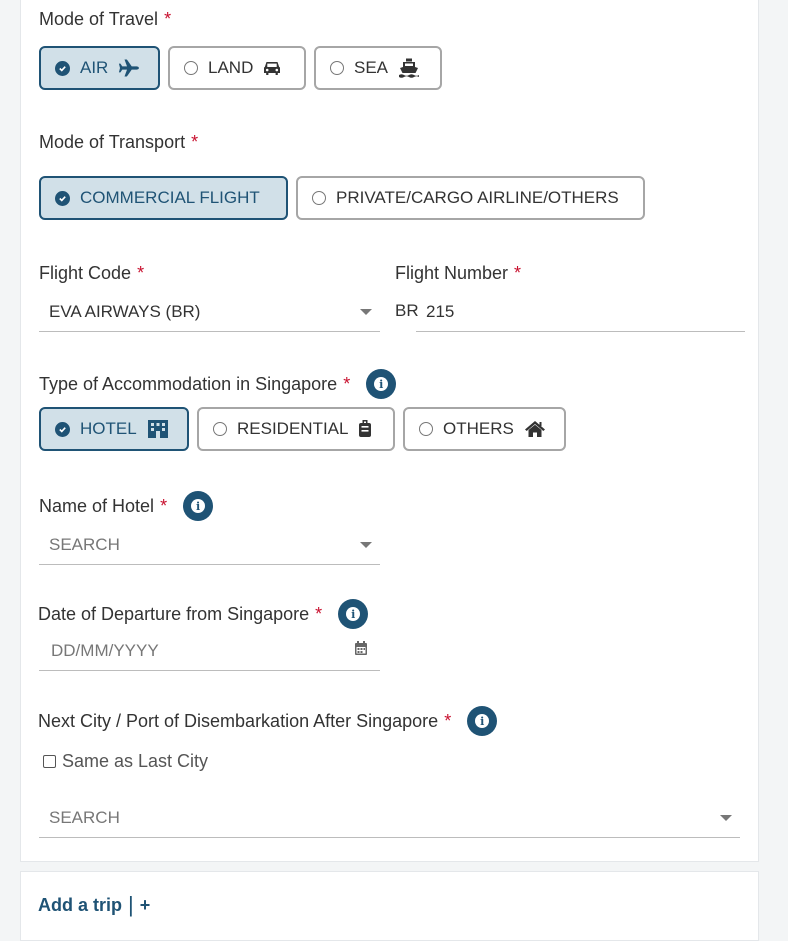 This screenshot has height=941, width=788. Describe the element at coordinates (580, 312) in the screenshot. I see `flight-number-input: 215` at that location.